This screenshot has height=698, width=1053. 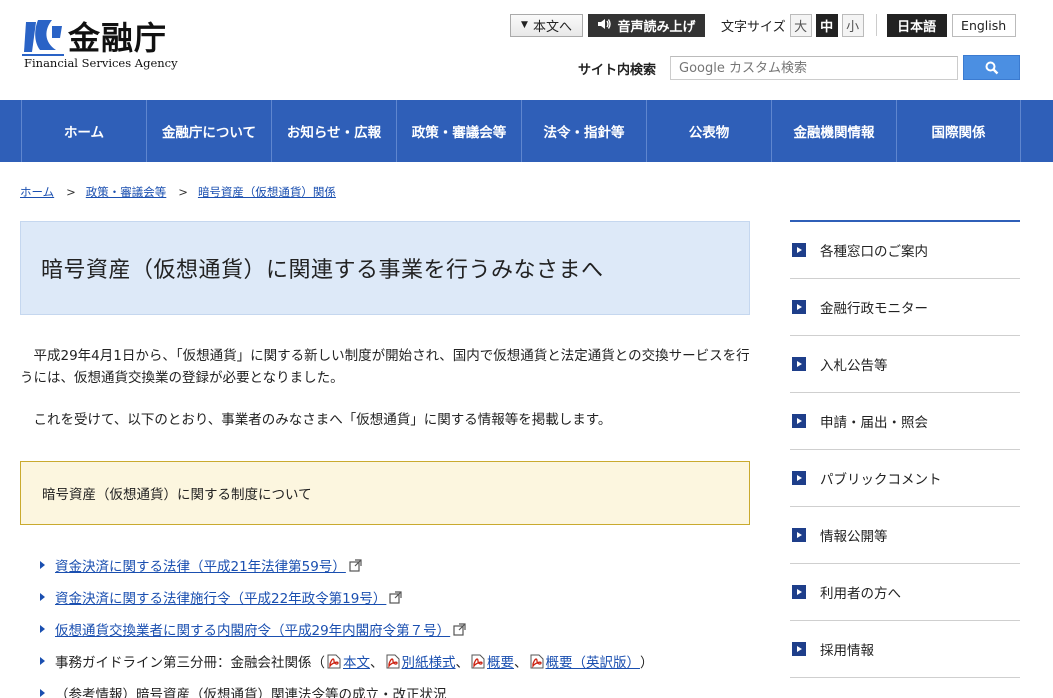 I want to click on guideline-prefix: 事務ガイドライン第三分冊：金融会社関係（, so click(x=190, y=663).